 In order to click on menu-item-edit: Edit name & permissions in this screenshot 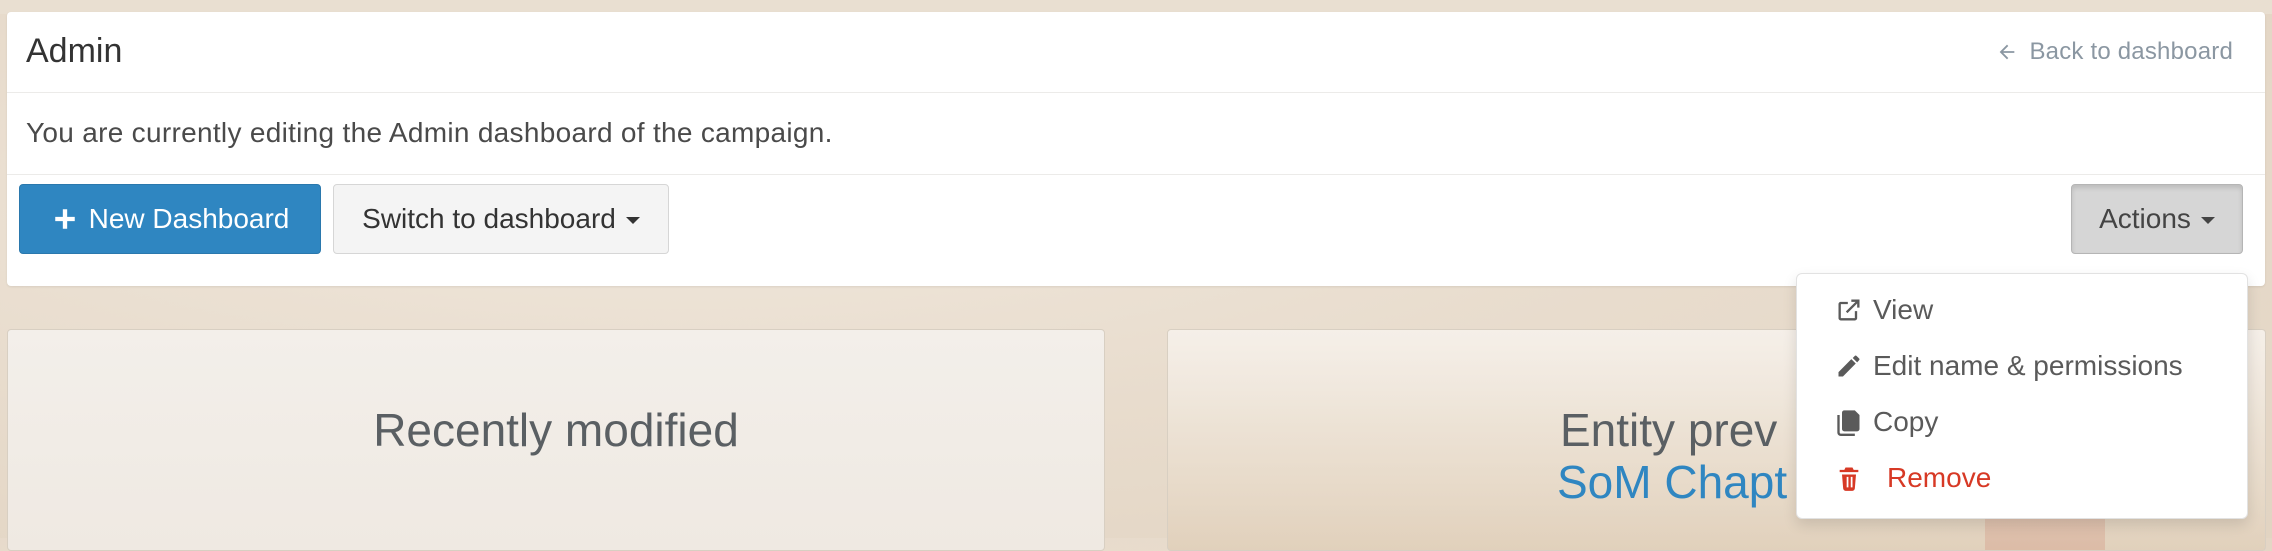, I will do `click(2009, 366)`.